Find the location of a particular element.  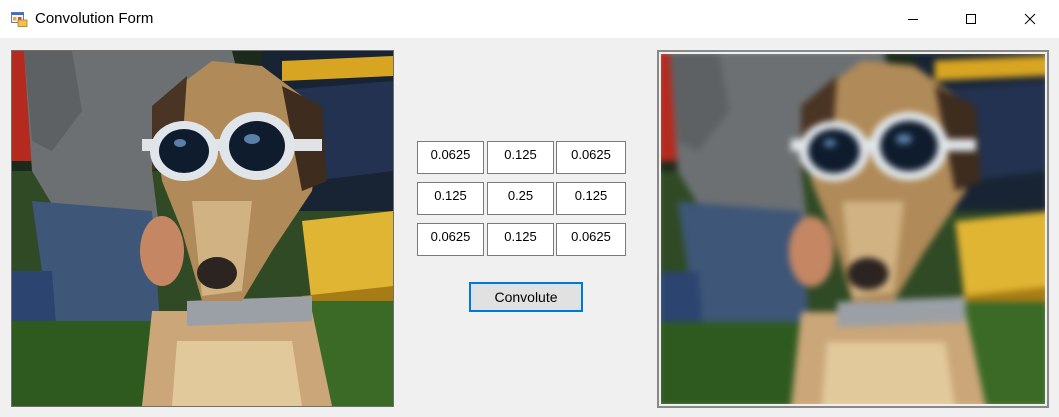

kernel-cell-r0-c1: 0.125 is located at coordinates (520, 157).